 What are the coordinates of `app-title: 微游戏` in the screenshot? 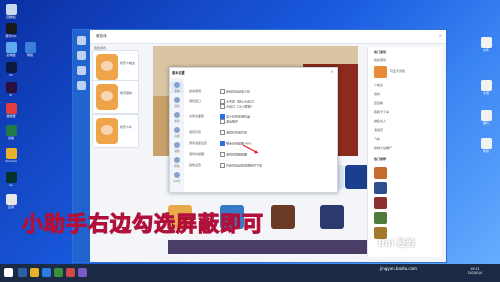 It's located at (101, 36).